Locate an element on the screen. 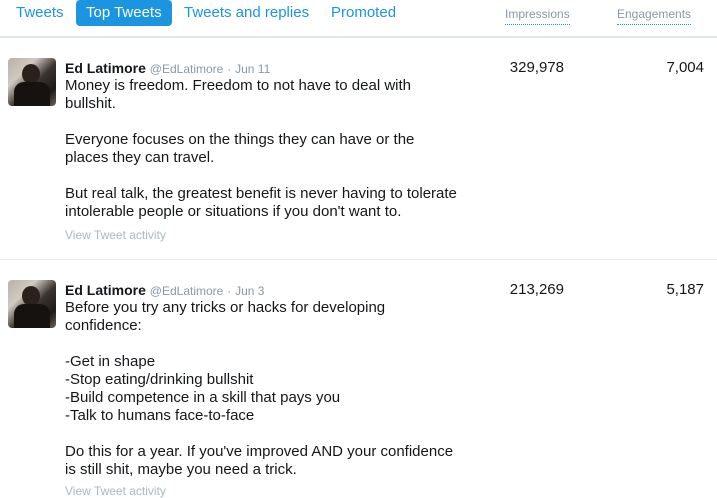 The width and height of the screenshot is (717, 498). impressions-value: 213,269 is located at coordinates (536, 289).